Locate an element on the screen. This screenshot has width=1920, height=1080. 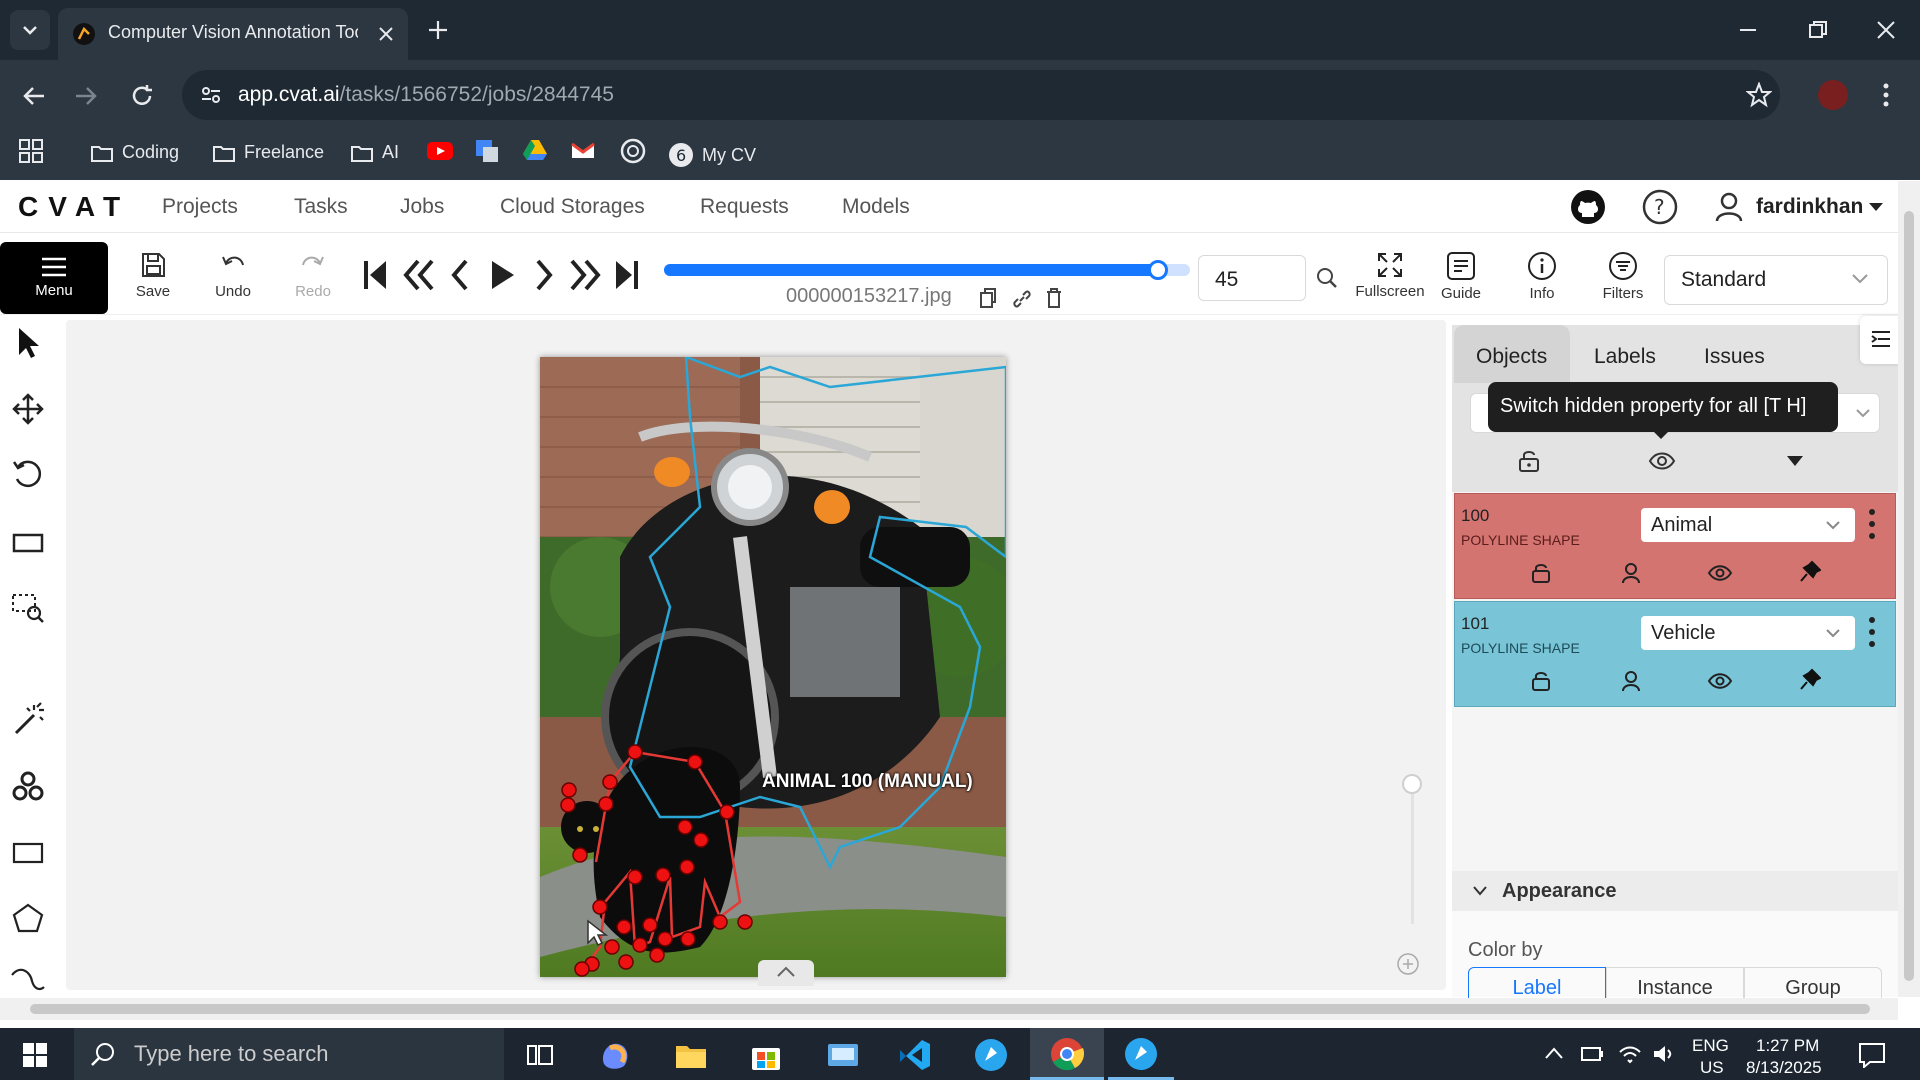
browser-tab: Computer Vision Annotation Tool is located at coordinates (233, 34).